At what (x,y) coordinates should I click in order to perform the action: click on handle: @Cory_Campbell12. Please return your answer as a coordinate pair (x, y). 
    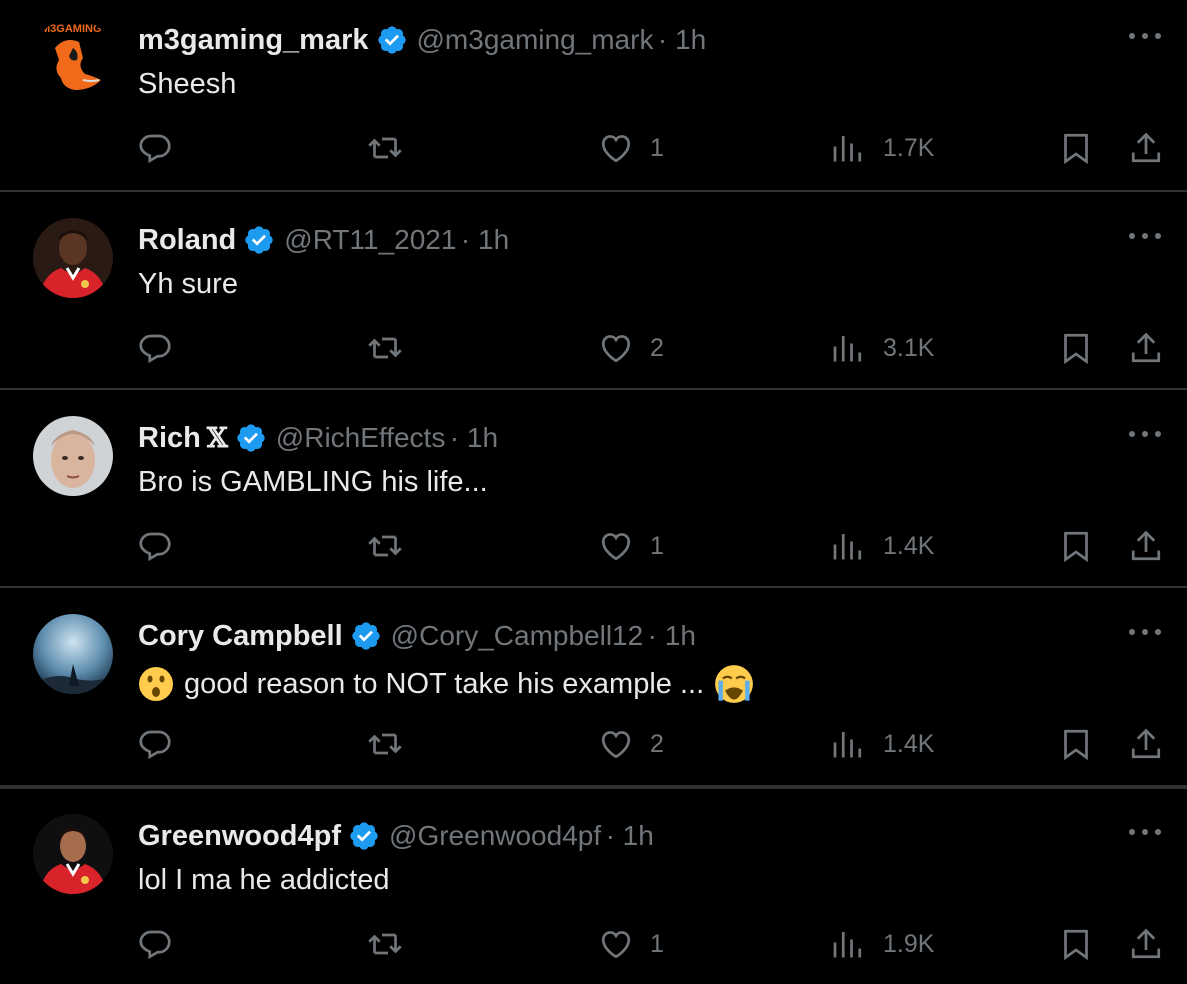
    Looking at the image, I should click on (517, 636).